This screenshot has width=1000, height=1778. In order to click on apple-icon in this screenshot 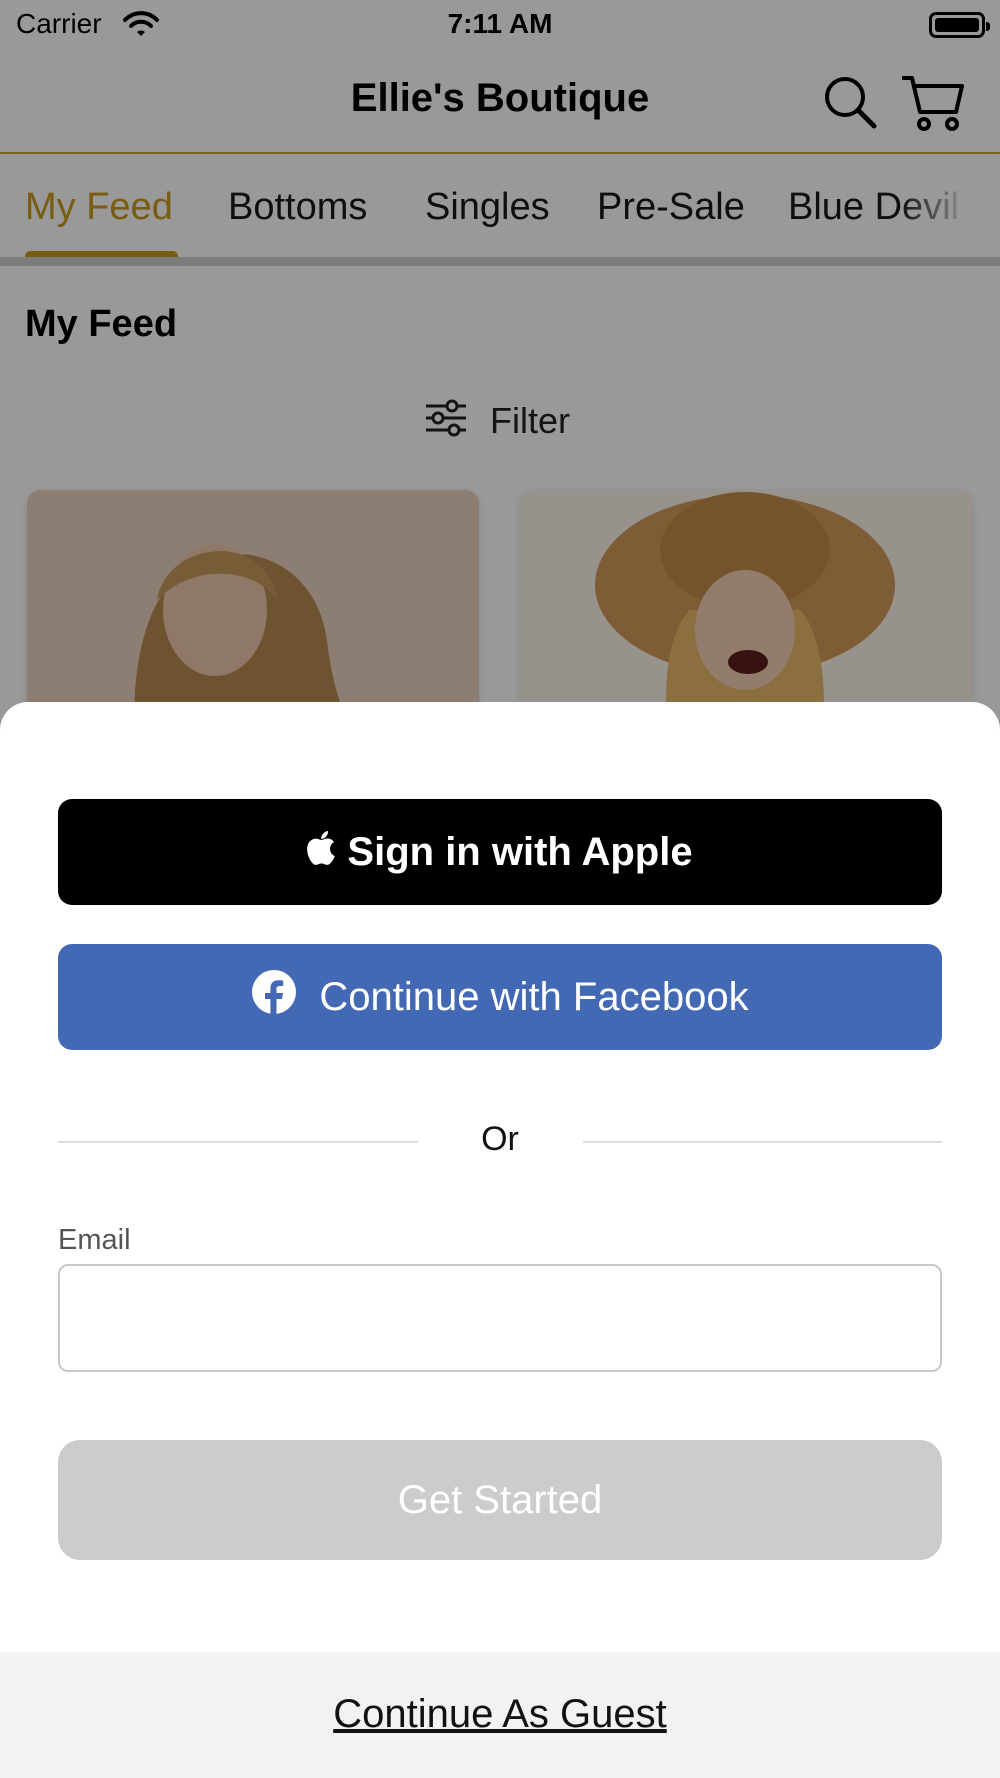, I will do `click(327, 852)`.